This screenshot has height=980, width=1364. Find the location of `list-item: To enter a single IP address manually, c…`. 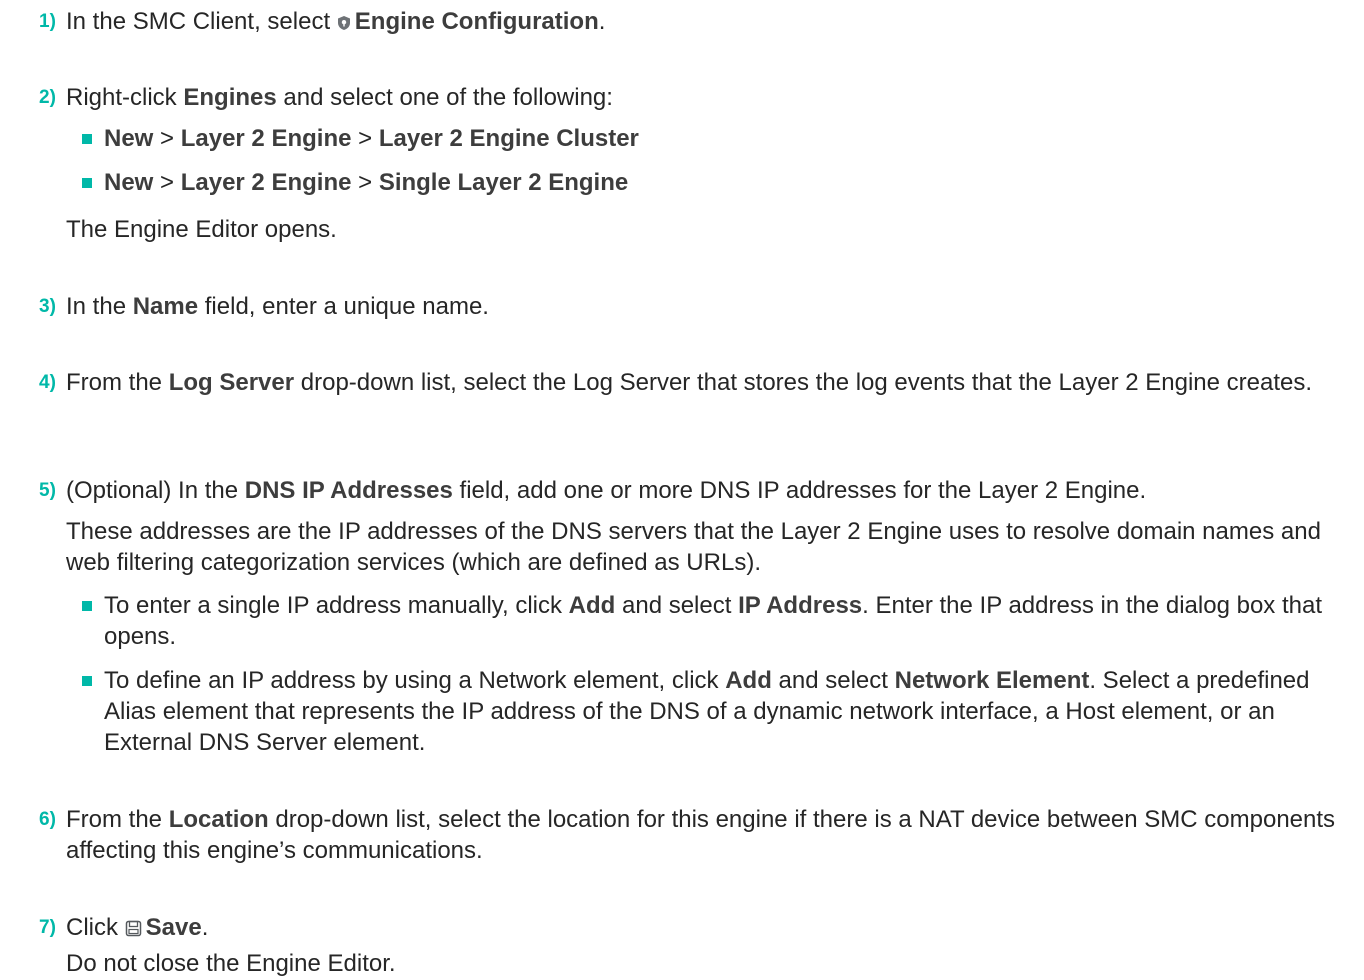

list-item: To enter a single IP address manually, c… is located at coordinates (711, 621).